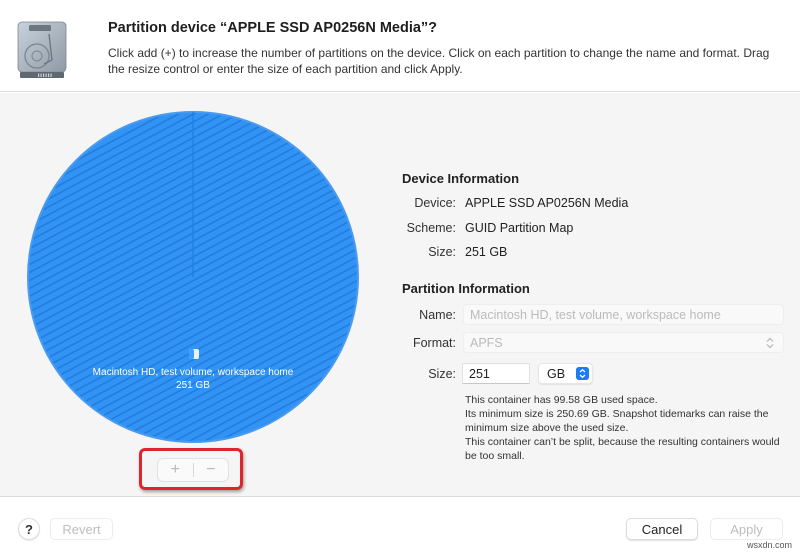  I want to click on scheme-label: Scheme:, so click(431, 228).